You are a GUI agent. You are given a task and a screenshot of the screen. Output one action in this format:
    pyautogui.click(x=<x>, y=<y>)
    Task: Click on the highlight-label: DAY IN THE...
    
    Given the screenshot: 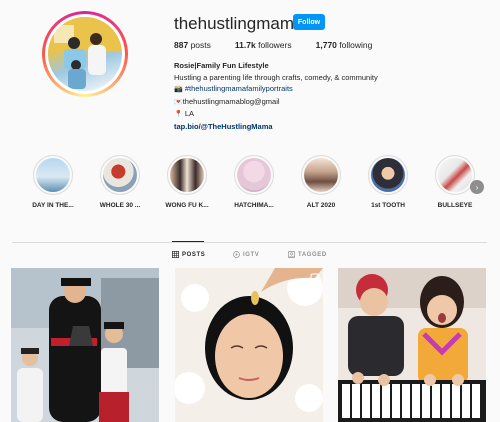 What is the action you would take?
    pyautogui.click(x=53, y=205)
    